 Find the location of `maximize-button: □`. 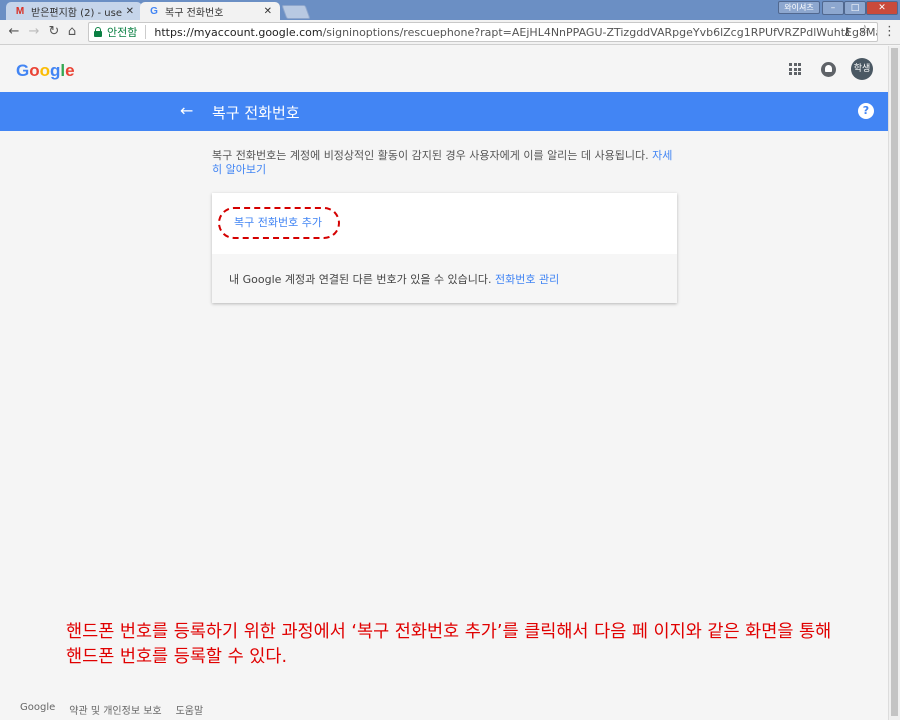

maximize-button: □ is located at coordinates (855, 8).